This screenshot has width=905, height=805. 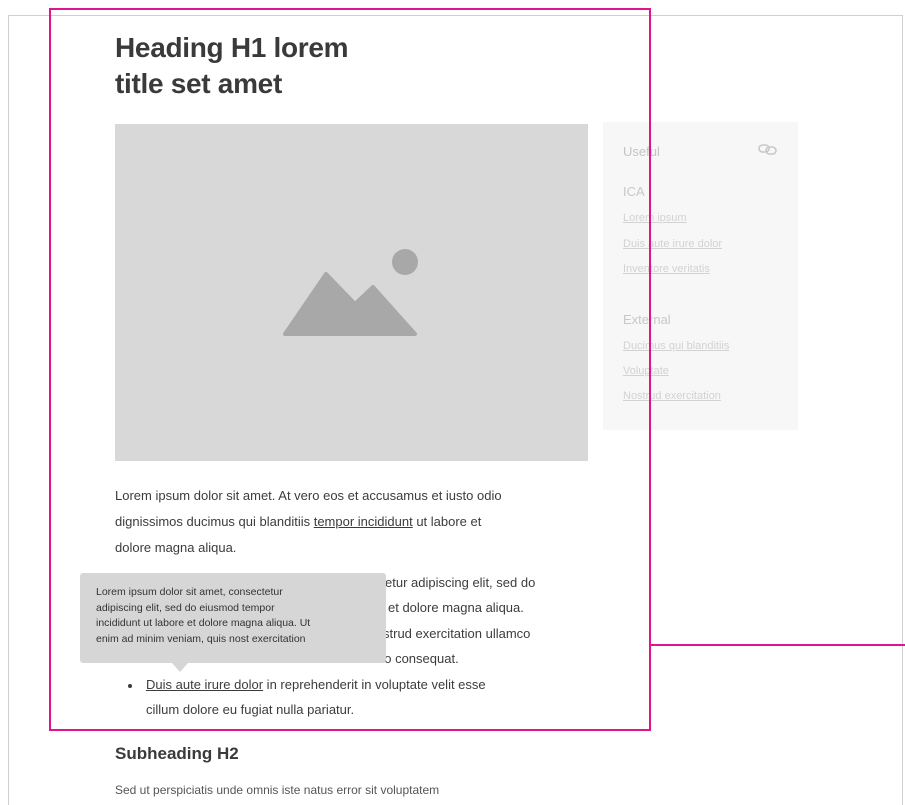 What do you see at coordinates (778, 645) in the screenshot?
I see `selection-connector-line` at bounding box center [778, 645].